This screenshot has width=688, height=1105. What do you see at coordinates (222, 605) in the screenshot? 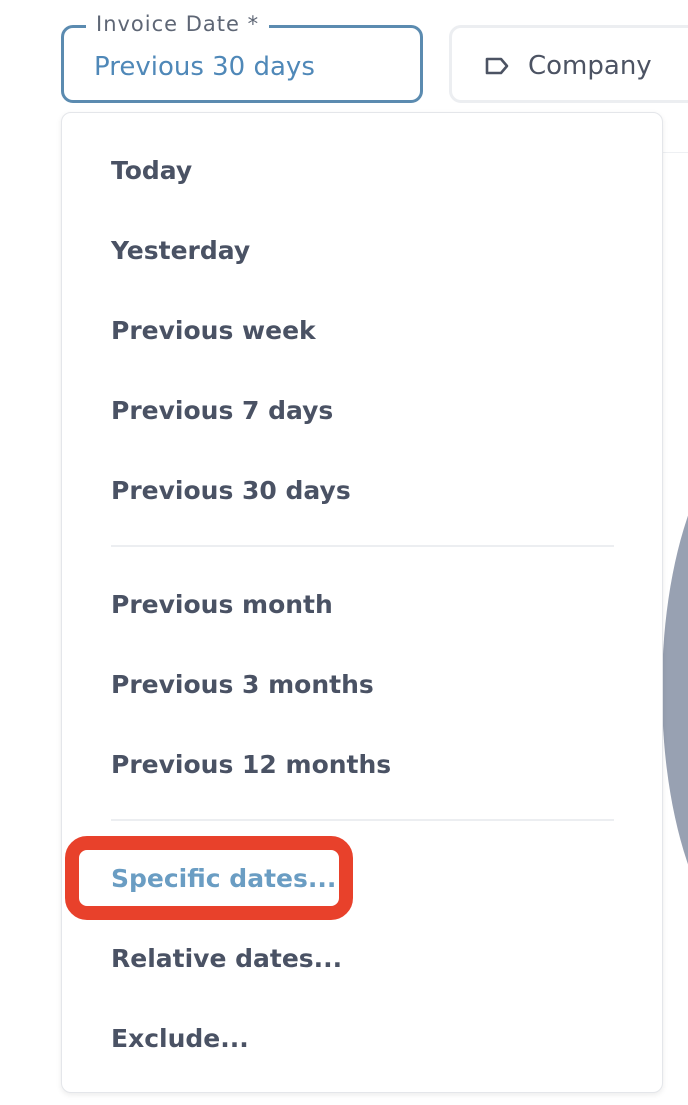
I see `menu-item-previous-month: Previous month` at bounding box center [222, 605].